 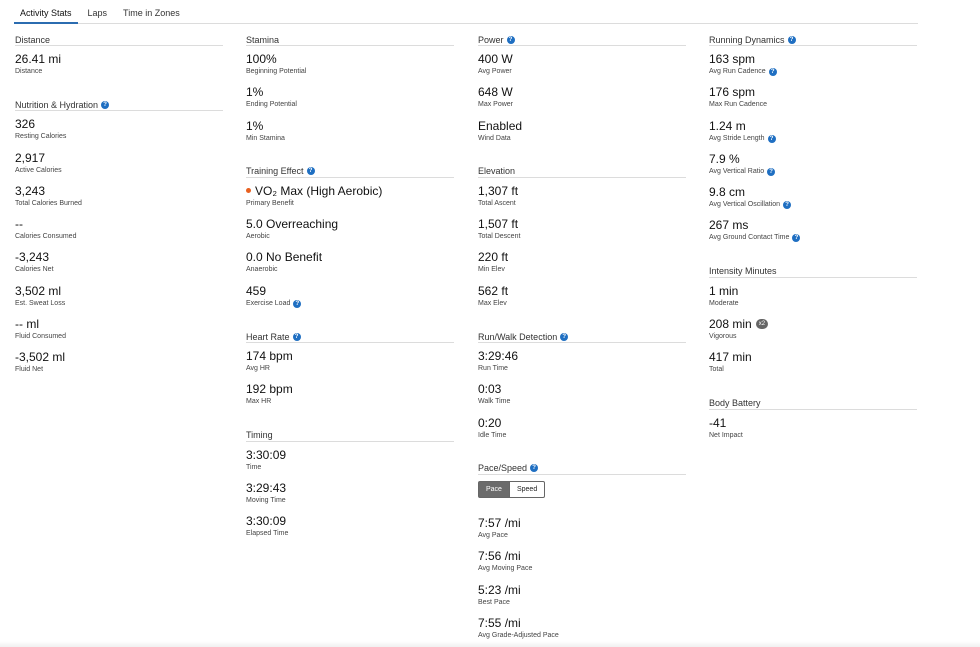 What do you see at coordinates (499, 237) in the screenshot?
I see `stat-label-text: Total Descent` at bounding box center [499, 237].